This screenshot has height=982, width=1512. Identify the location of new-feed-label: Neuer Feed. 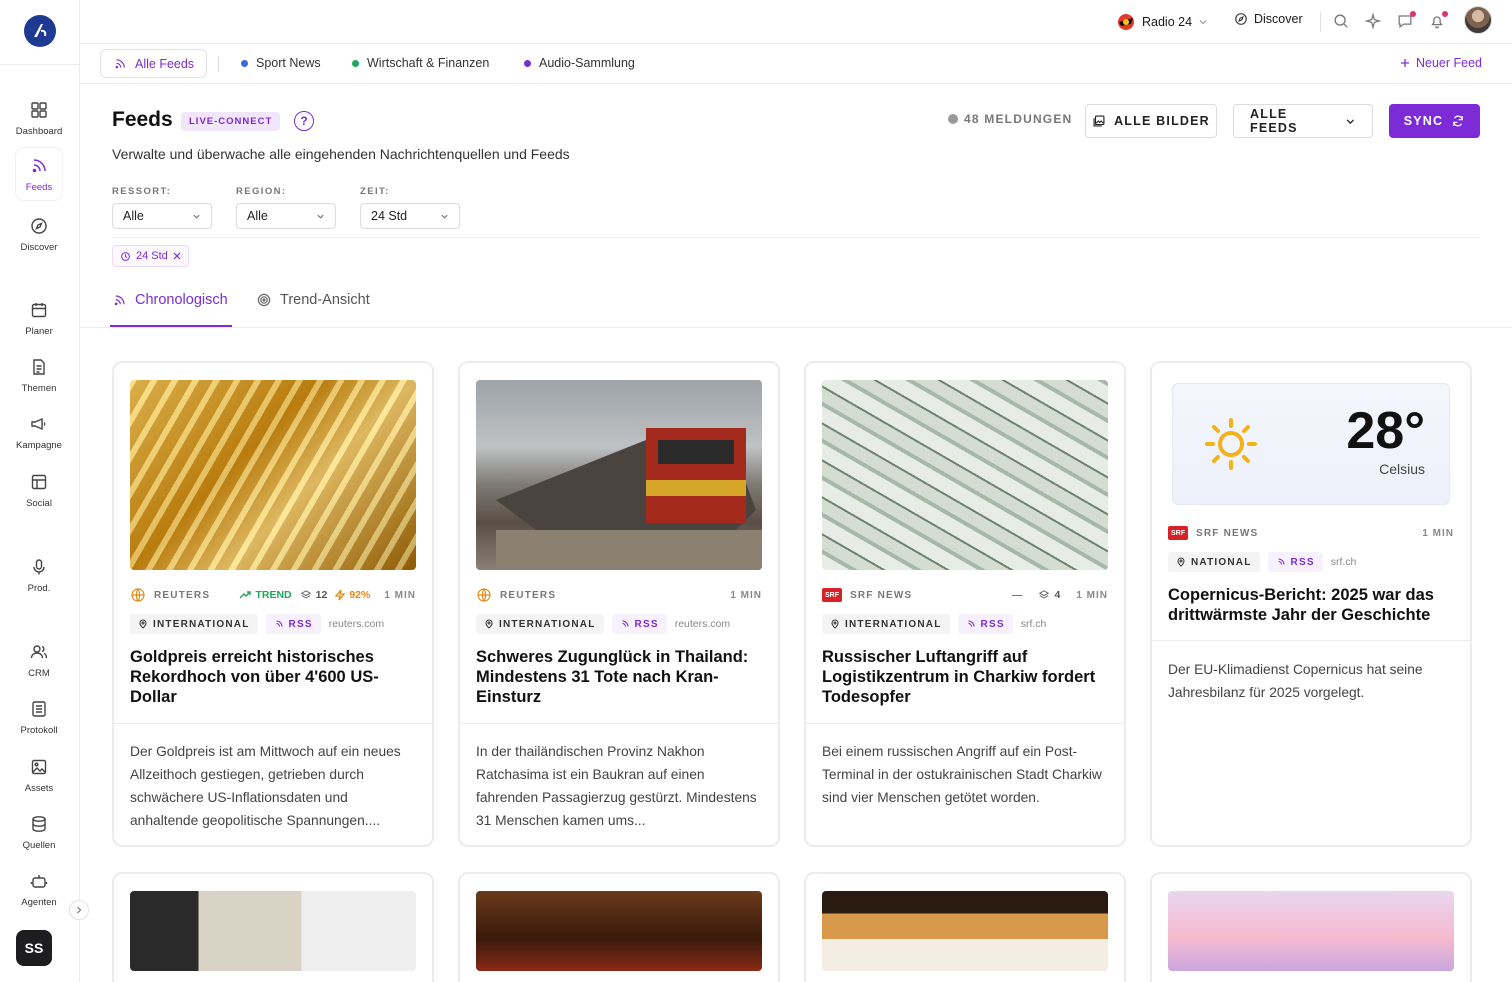
(1448, 63).